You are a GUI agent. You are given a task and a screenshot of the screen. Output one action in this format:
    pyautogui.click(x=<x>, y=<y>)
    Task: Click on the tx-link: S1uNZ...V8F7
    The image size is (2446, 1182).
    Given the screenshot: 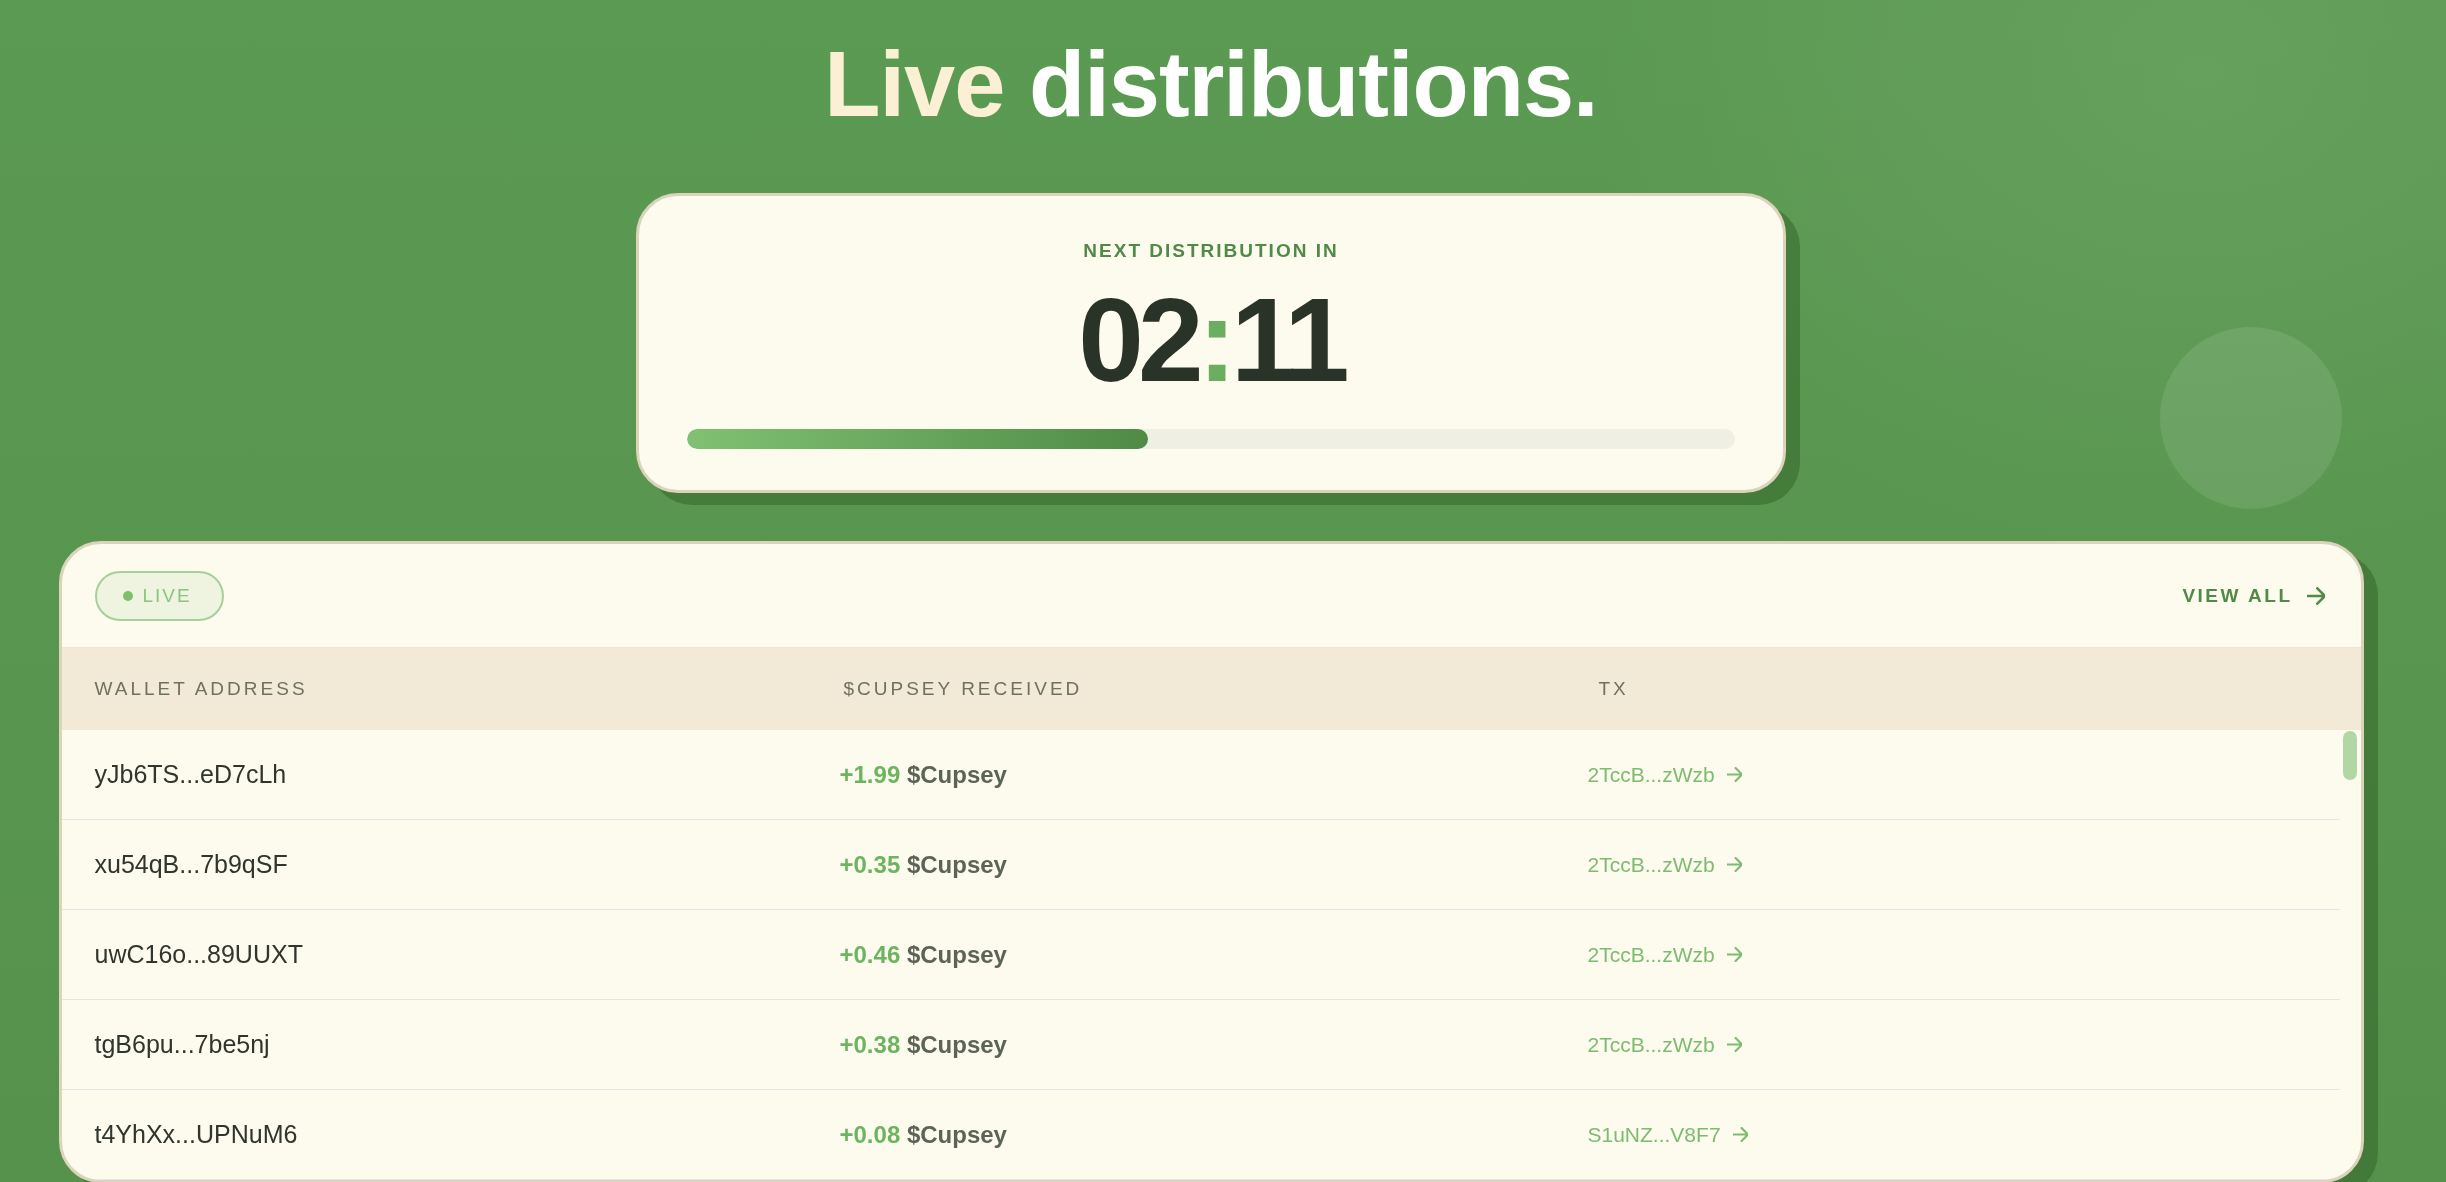 What is the action you would take?
    pyautogui.click(x=1667, y=1134)
    